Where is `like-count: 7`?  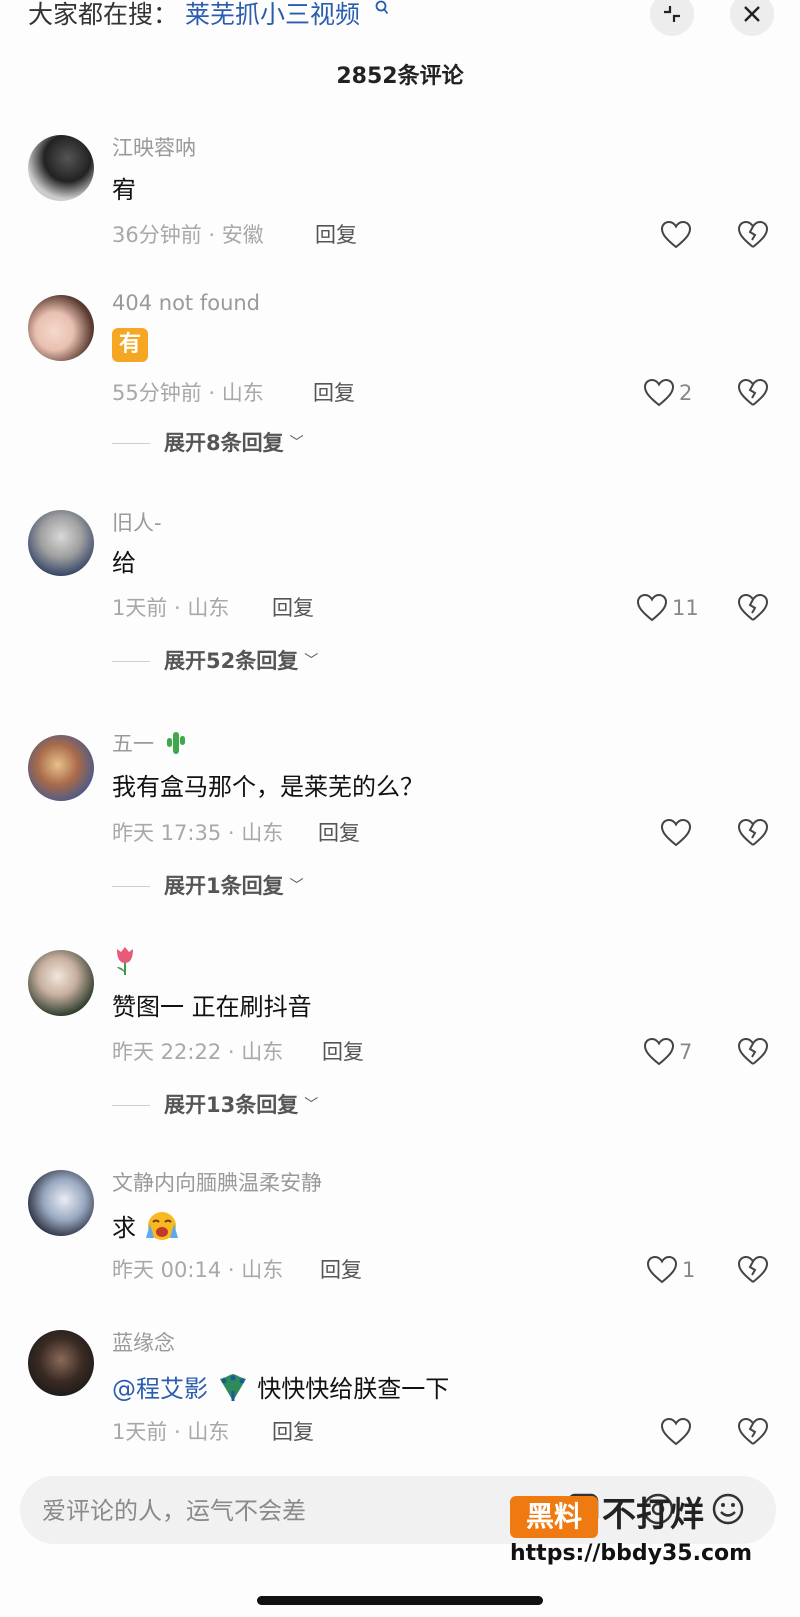 like-count: 7 is located at coordinates (686, 1052).